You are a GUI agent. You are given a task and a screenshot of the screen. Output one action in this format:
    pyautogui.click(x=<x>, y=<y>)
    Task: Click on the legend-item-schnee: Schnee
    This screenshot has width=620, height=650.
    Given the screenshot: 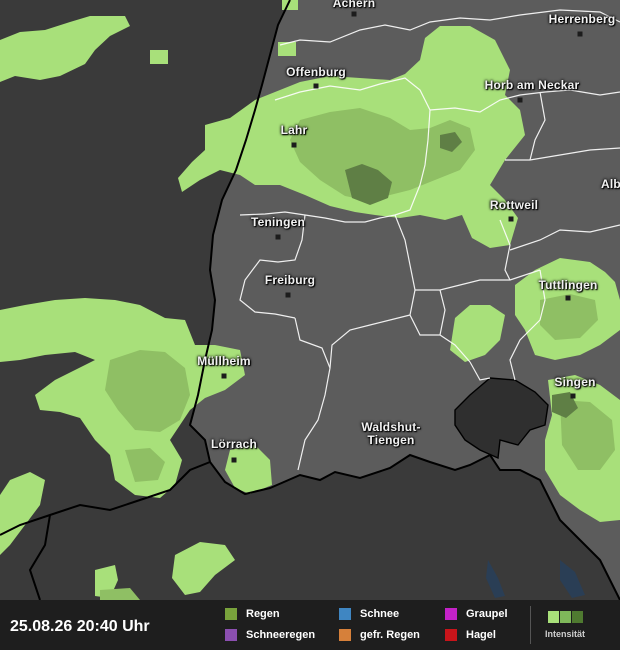 What is the action you would take?
    pyautogui.click(x=369, y=614)
    